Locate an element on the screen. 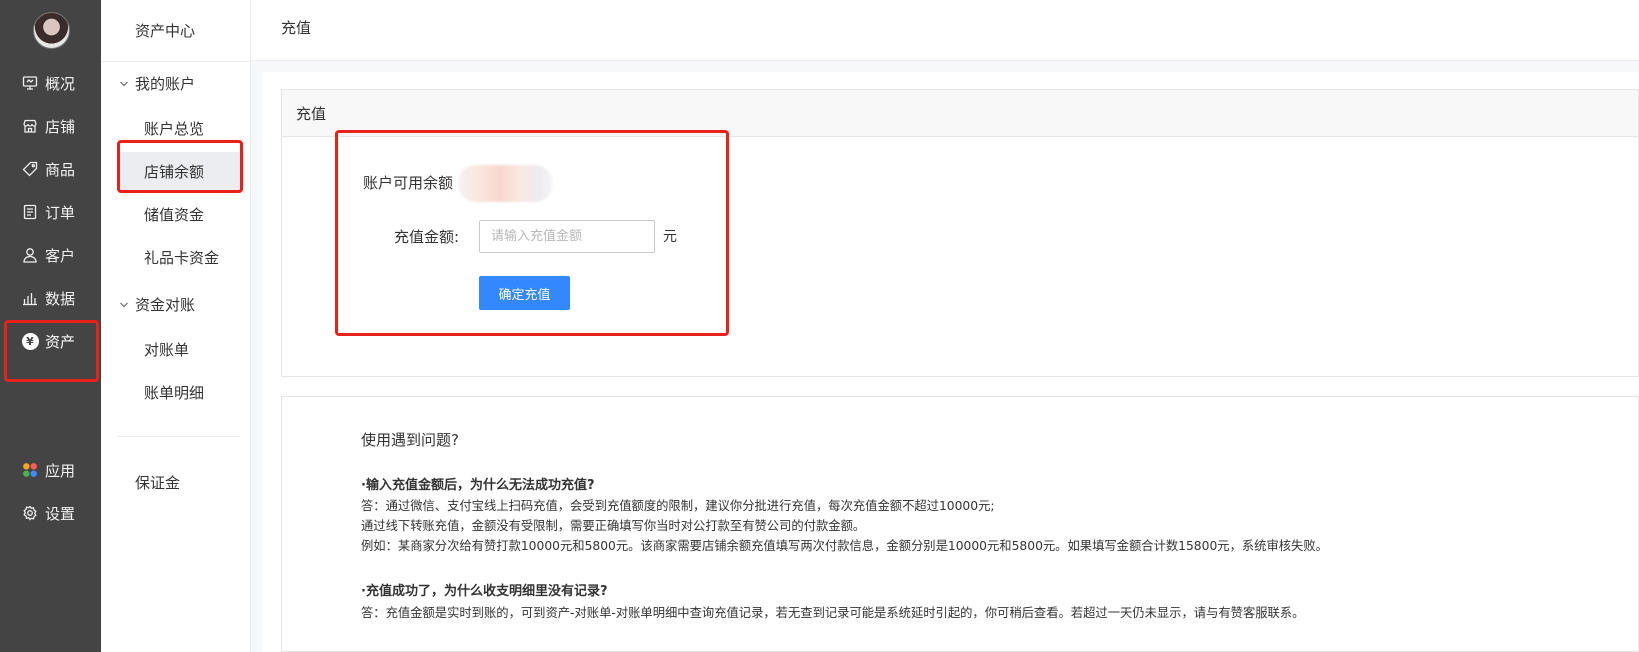  submenu-item-label: 储值资金 is located at coordinates (174, 214).